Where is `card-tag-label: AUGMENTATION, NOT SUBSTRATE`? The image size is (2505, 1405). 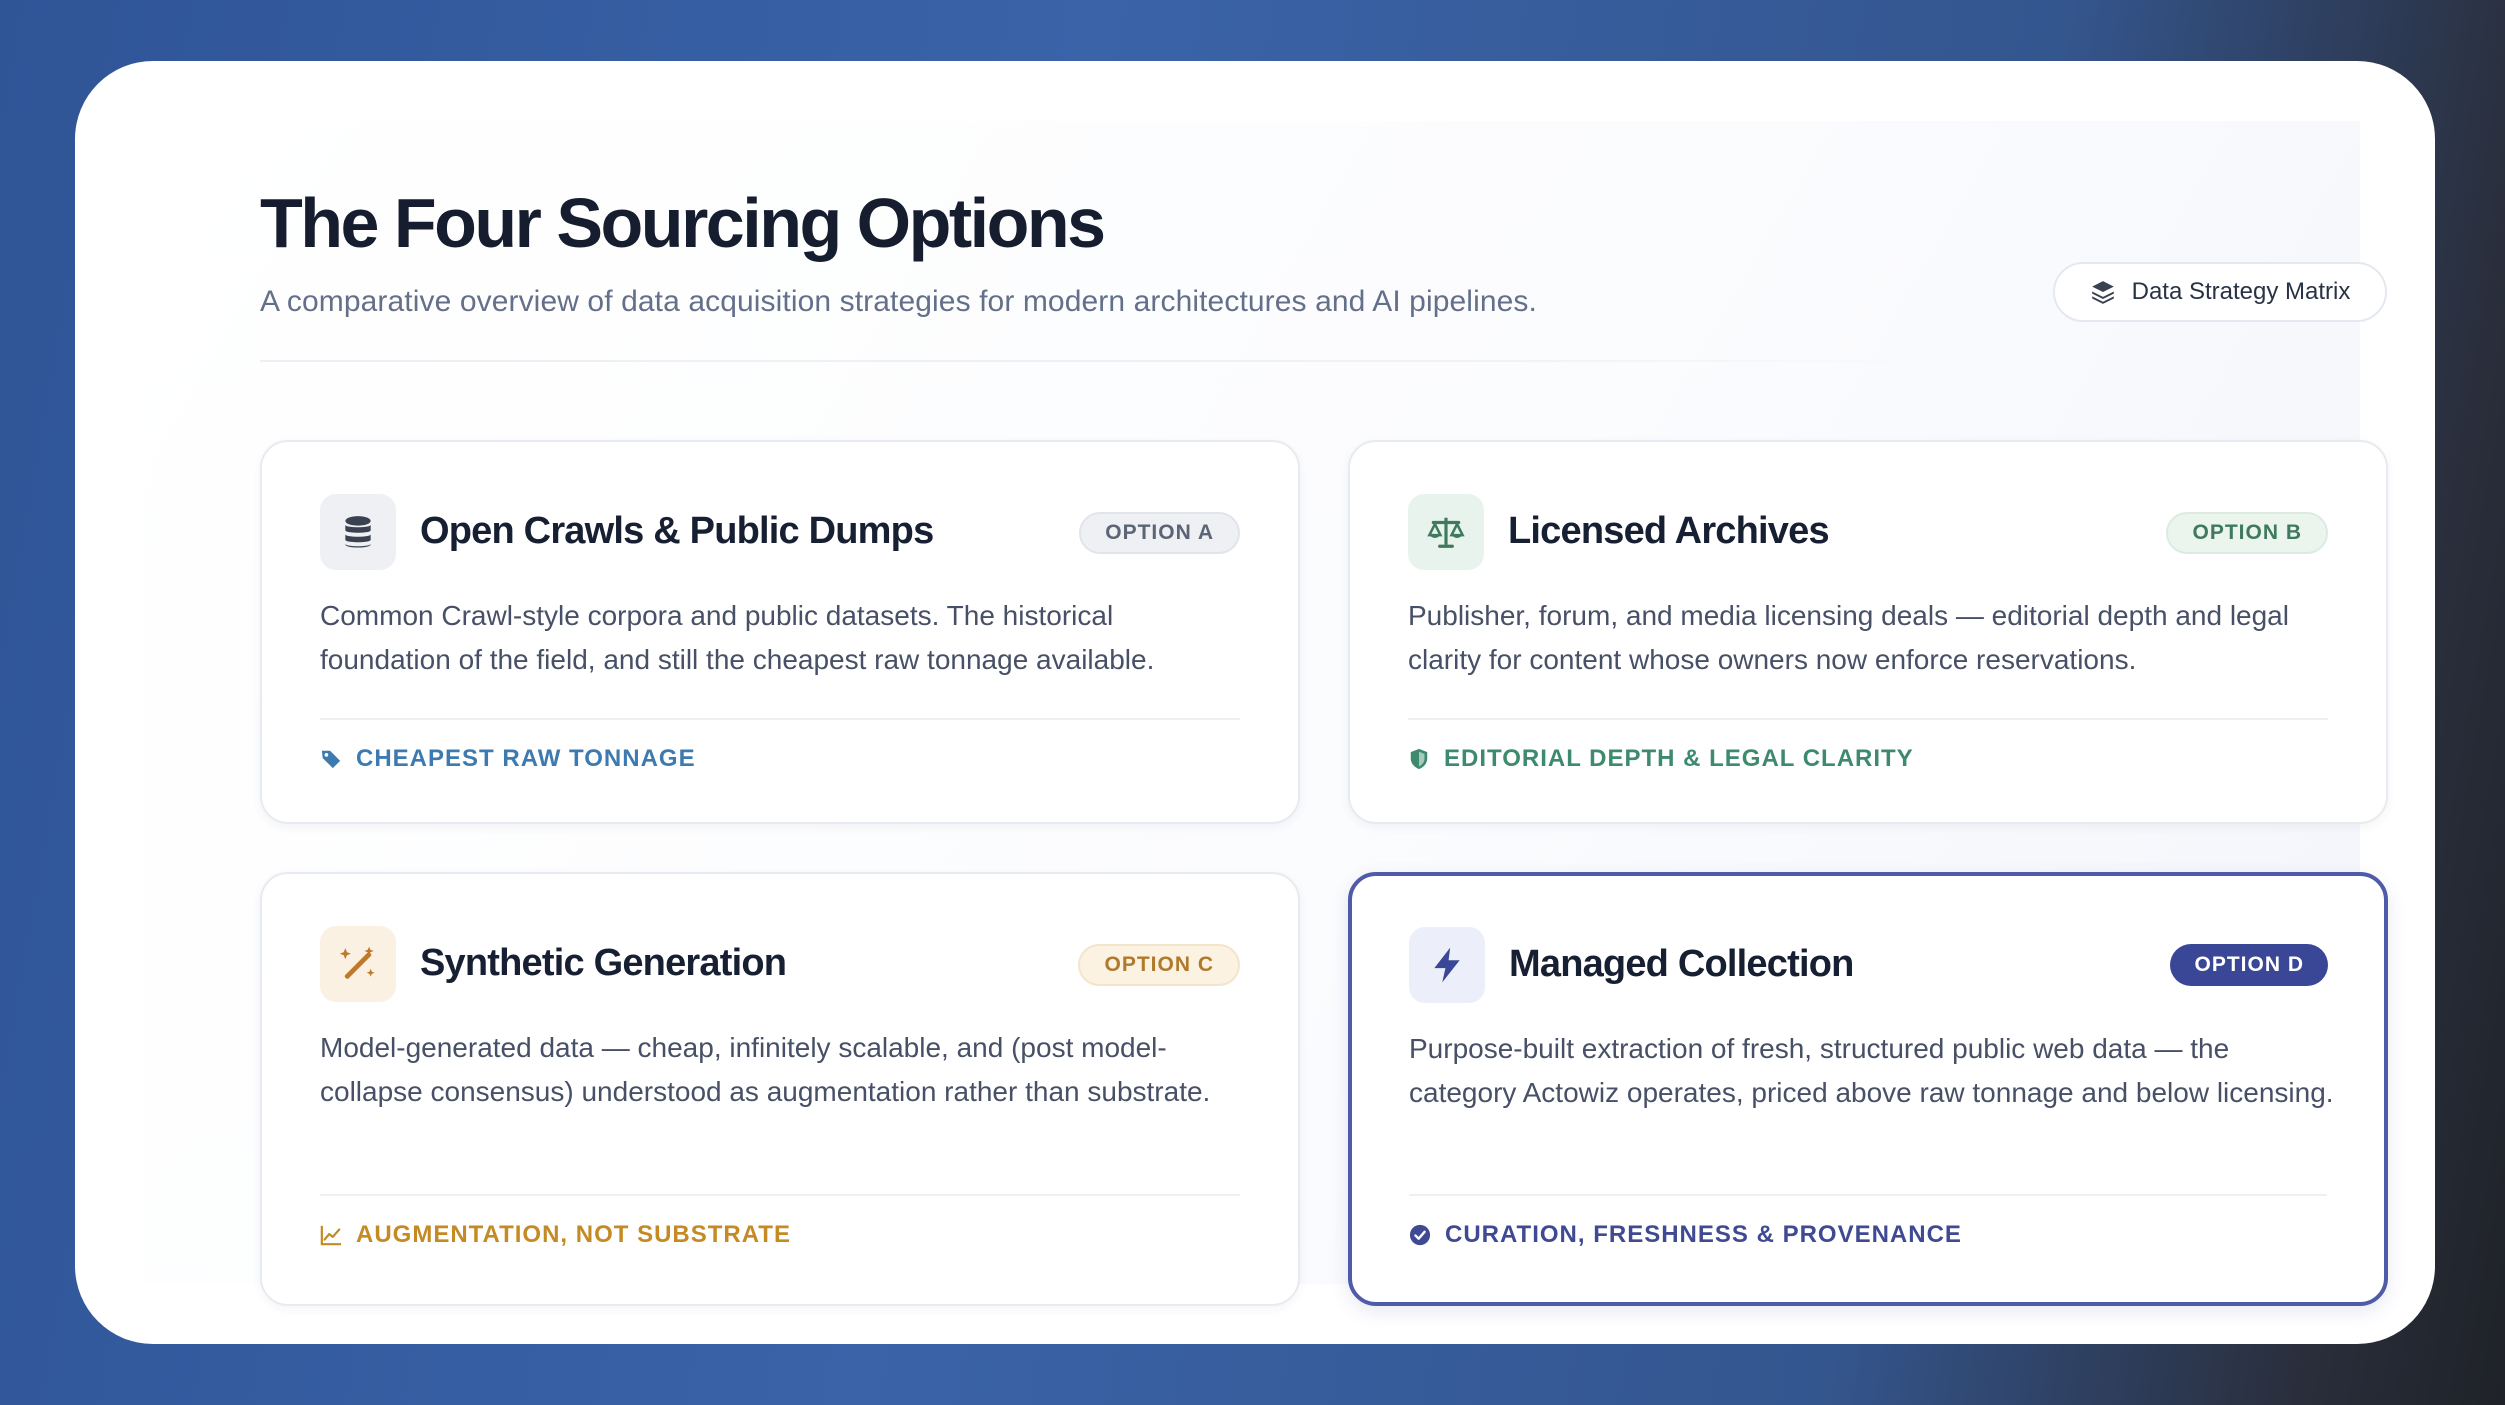
card-tag-label: AUGMENTATION, NOT SUBSTRATE is located at coordinates (573, 1234).